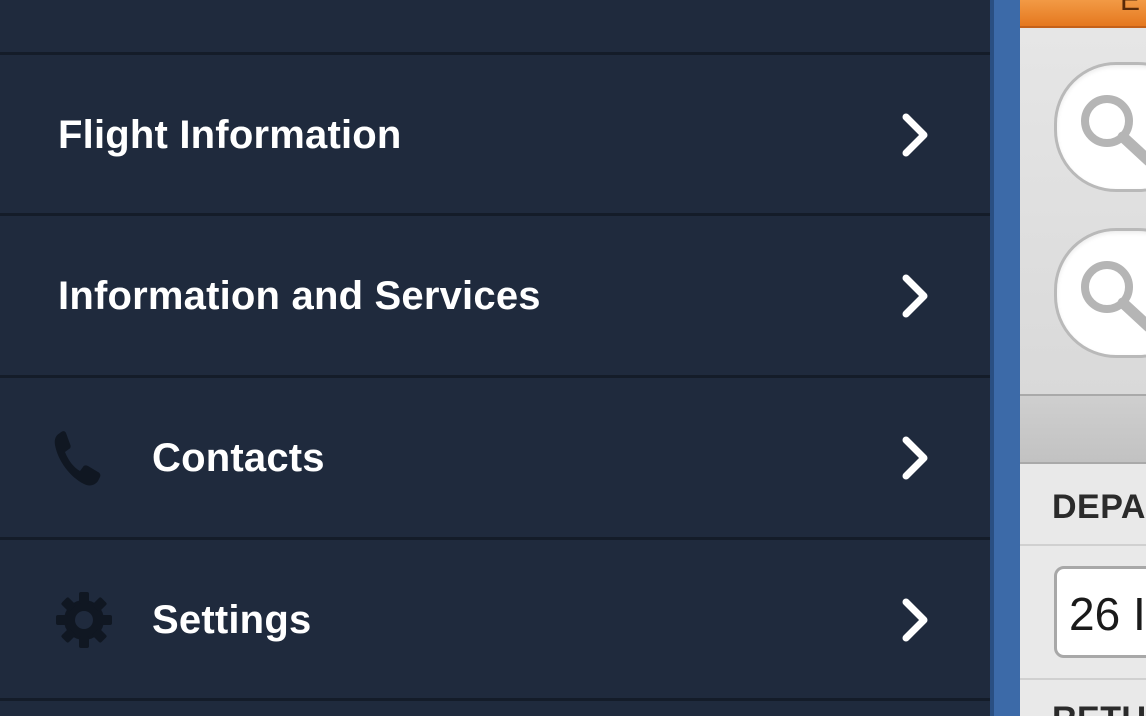  What do you see at coordinates (238, 457) in the screenshot?
I see `menu-item-label: Contacts` at bounding box center [238, 457].